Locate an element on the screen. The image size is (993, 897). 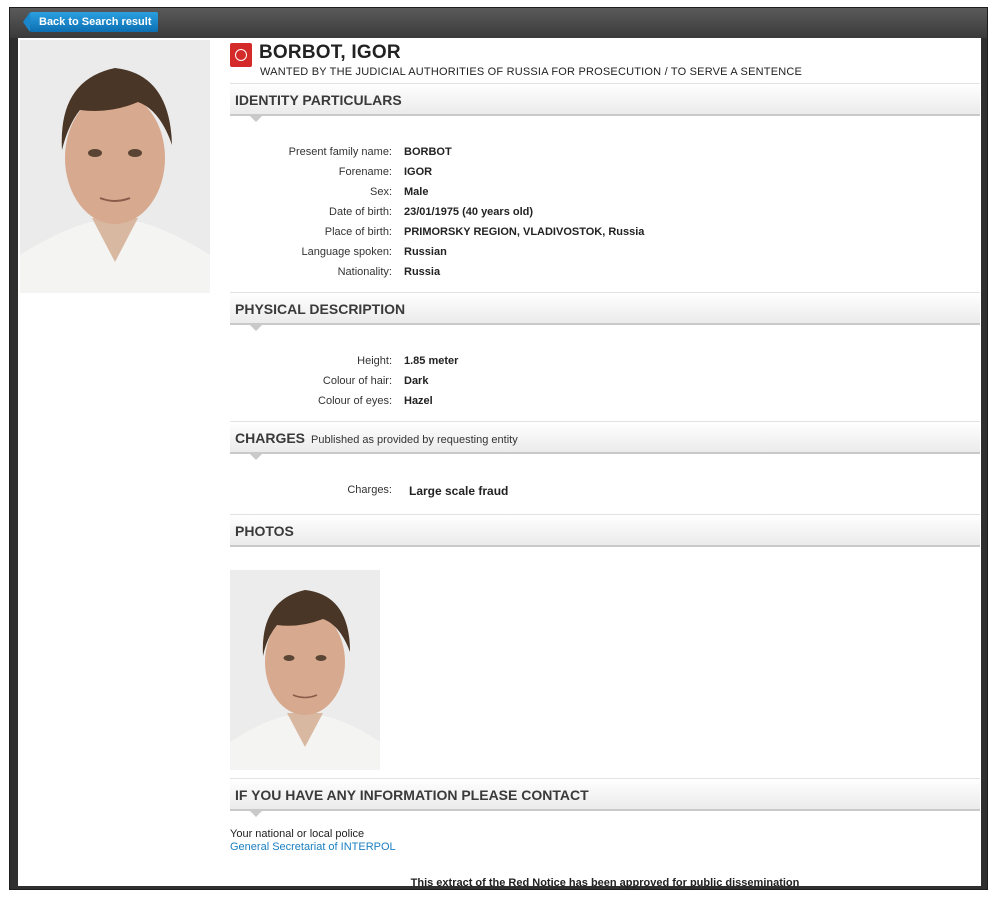
top-bar: Back to Search result is located at coordinates (498, 23).